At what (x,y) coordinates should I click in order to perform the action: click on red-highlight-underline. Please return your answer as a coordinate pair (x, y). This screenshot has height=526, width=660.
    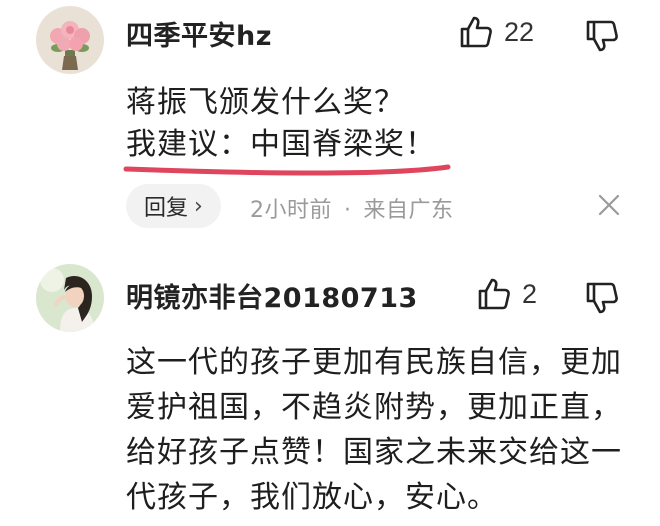
    Looking at the image, I should click on (287, 170).